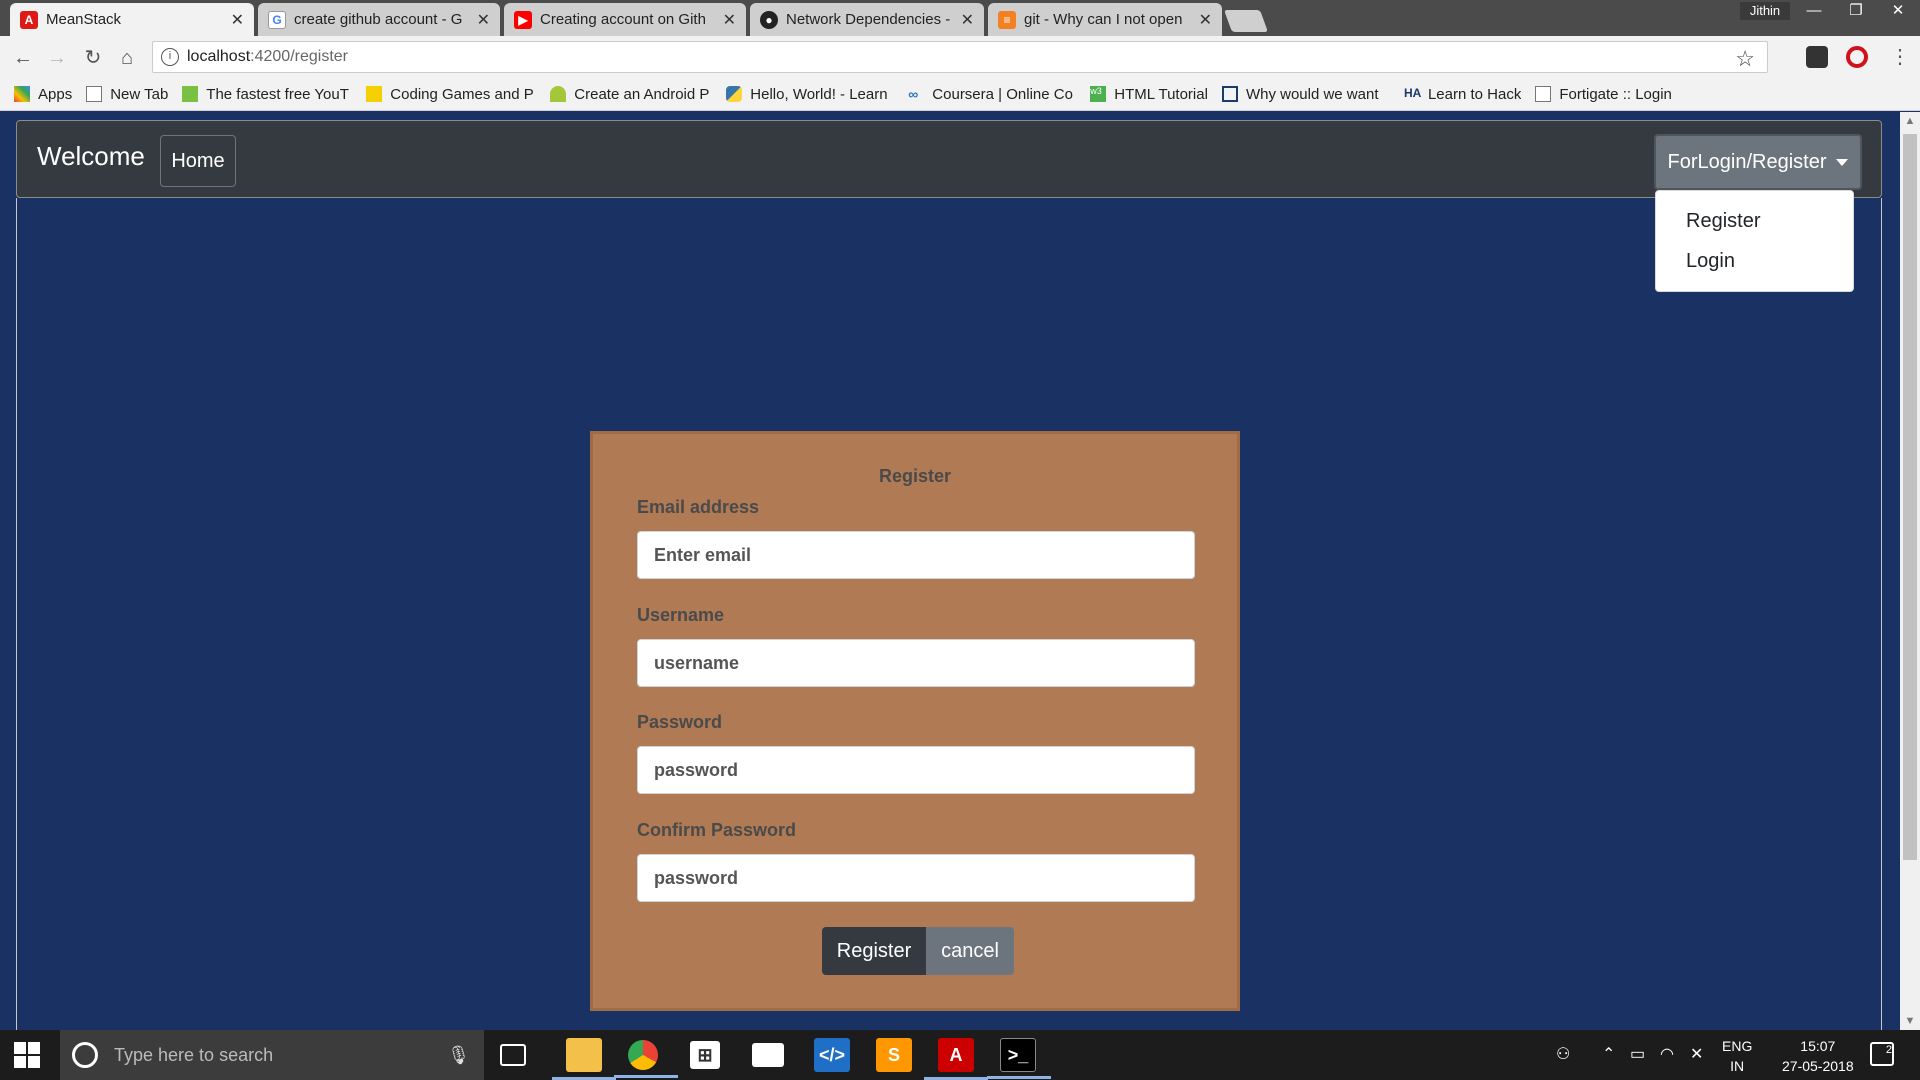 The width and height of the screenshot is (1920, 1080). What do you see at coordinates (1754, 221) in the screenshot?
I see `dropdown-item-register: Register` at bounding box center [1754, 221].